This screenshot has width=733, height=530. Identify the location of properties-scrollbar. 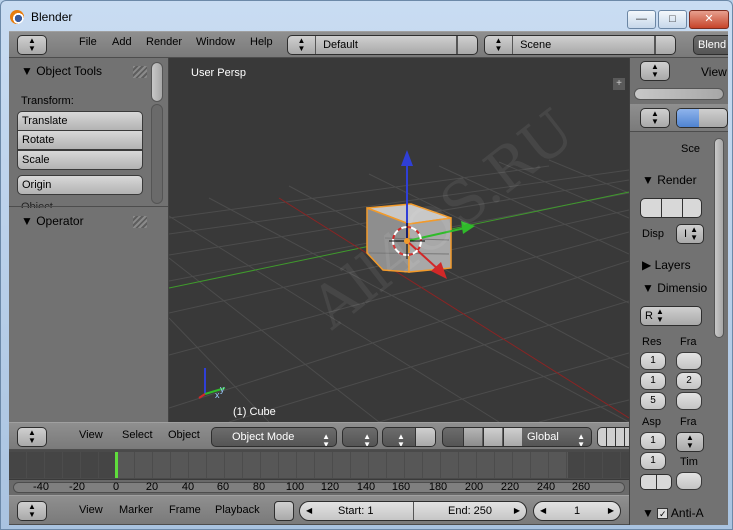
(719, 238).